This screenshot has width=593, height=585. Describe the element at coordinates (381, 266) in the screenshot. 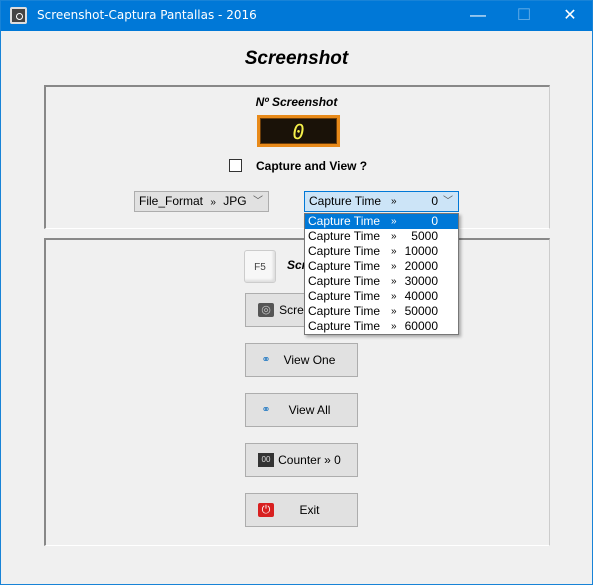

I see `capture-time-option: Capture Time » 20000` at that location.